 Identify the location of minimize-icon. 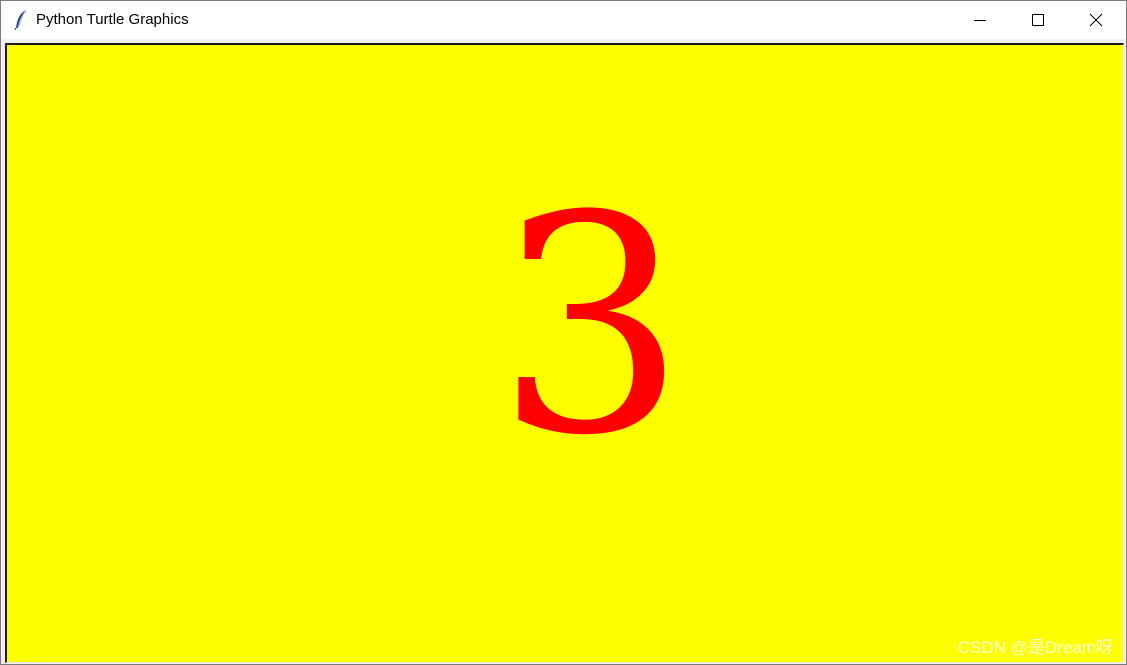
(980, 20).